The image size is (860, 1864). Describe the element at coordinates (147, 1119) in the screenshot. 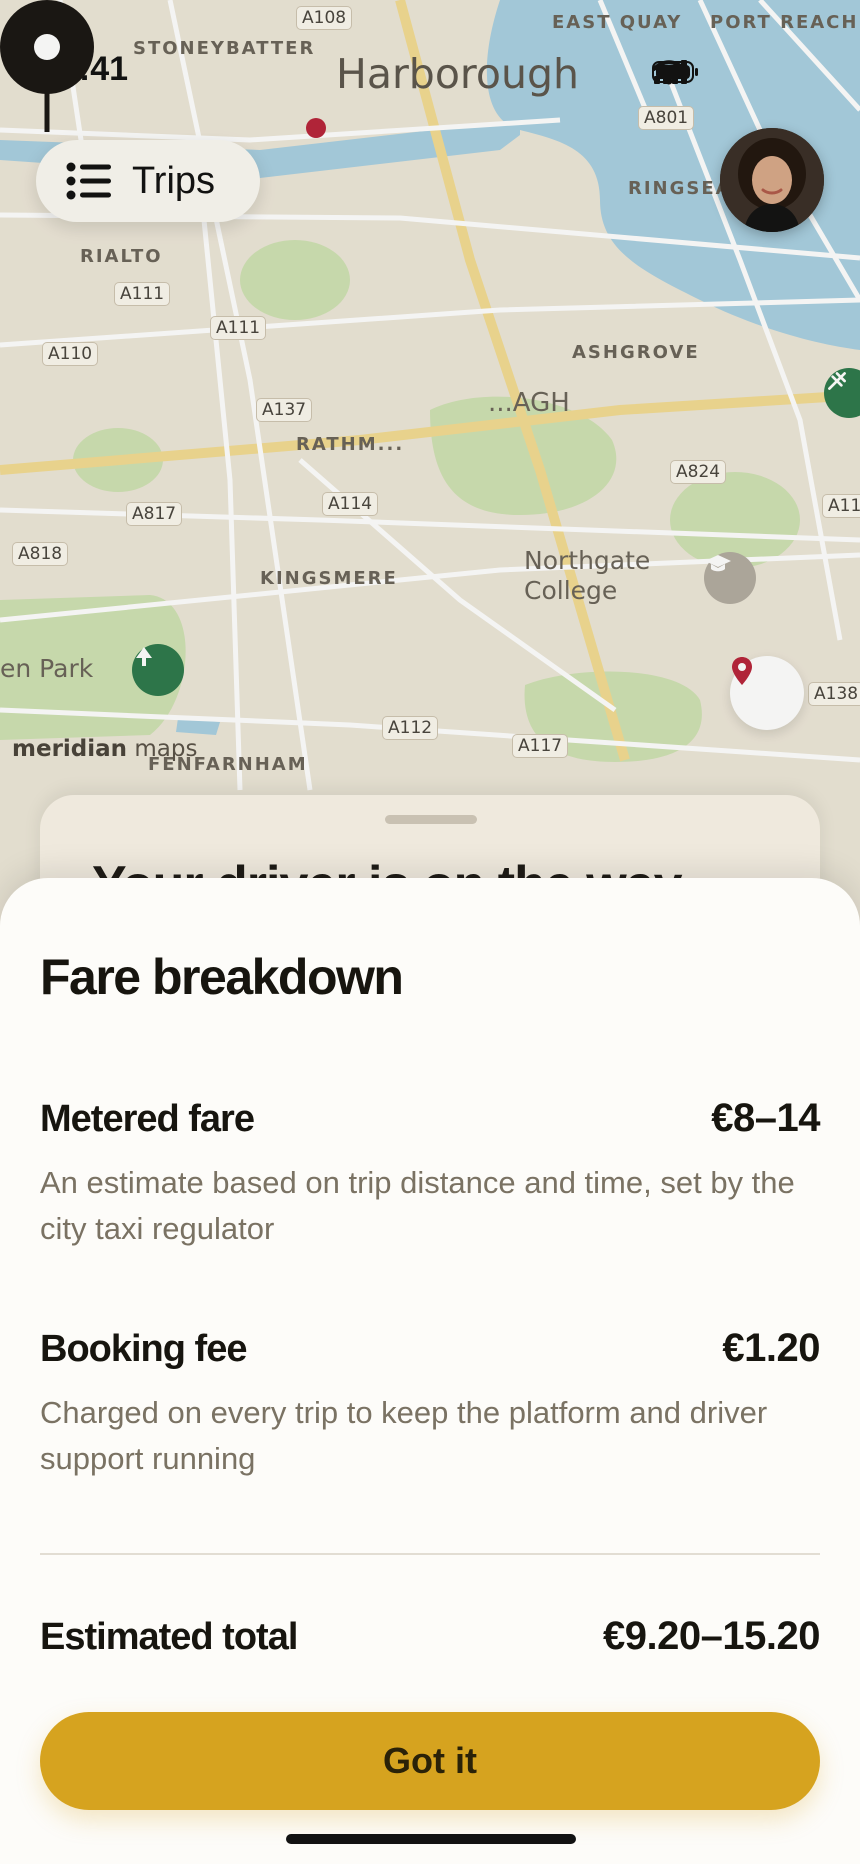

I see `metered-fare-label: Metered fare` at that location.